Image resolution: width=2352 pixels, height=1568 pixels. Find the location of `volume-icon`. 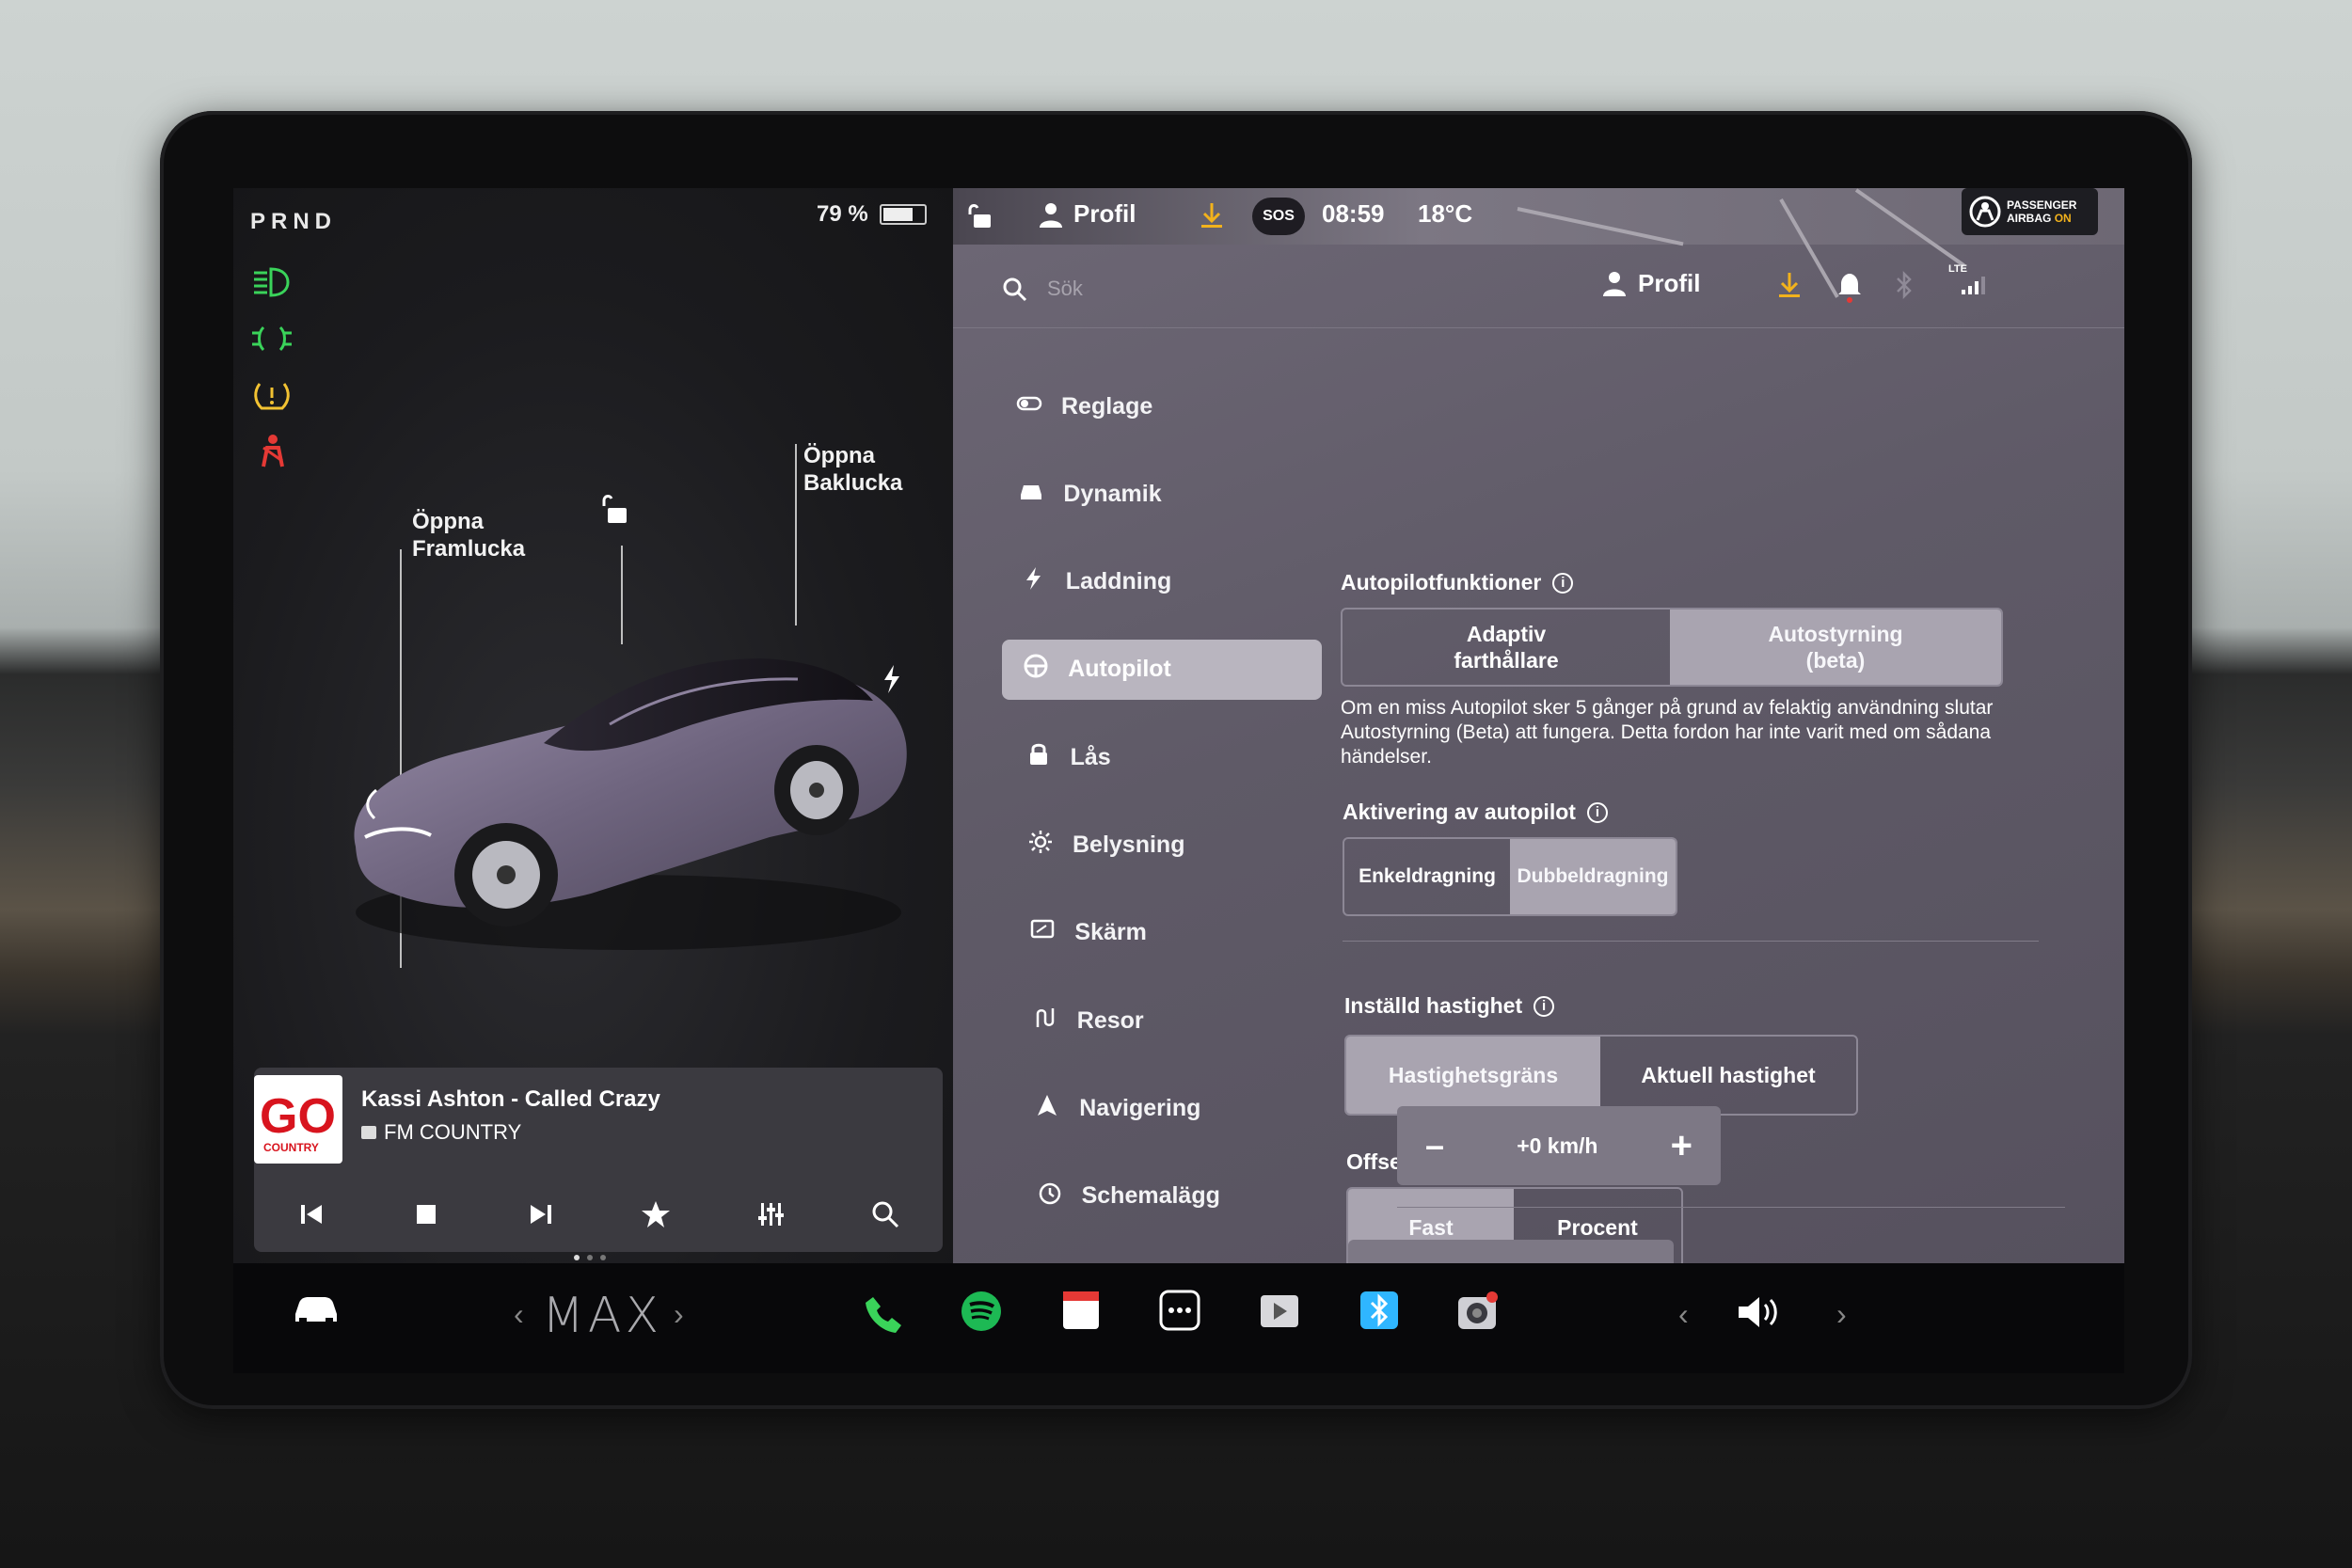

volume-icon is located at coordinates (1760, 1312).